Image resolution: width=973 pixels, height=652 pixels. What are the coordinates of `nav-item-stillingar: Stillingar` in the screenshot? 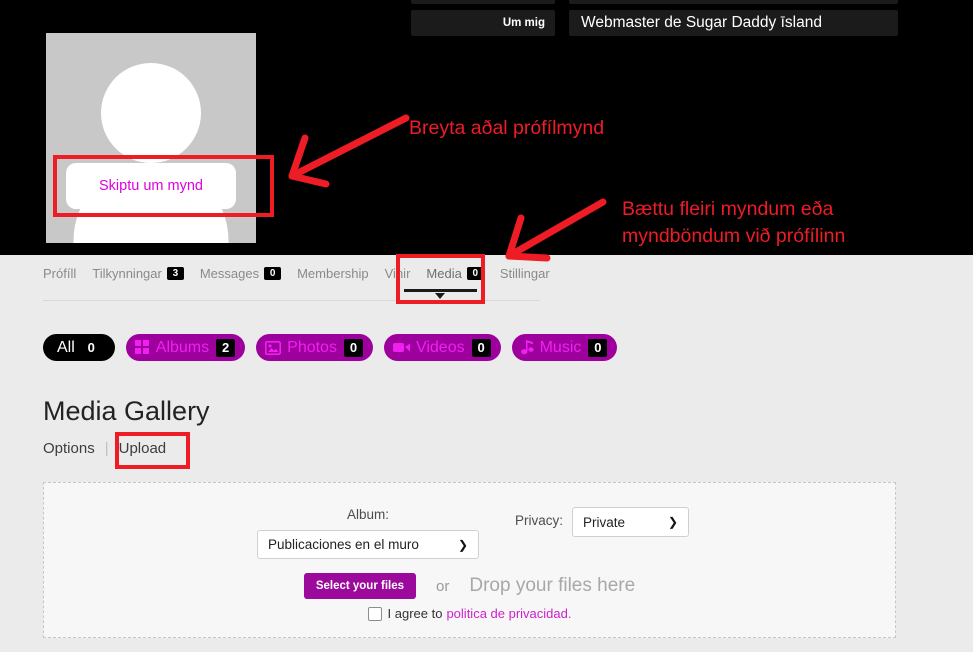 It's located at (525, 271).